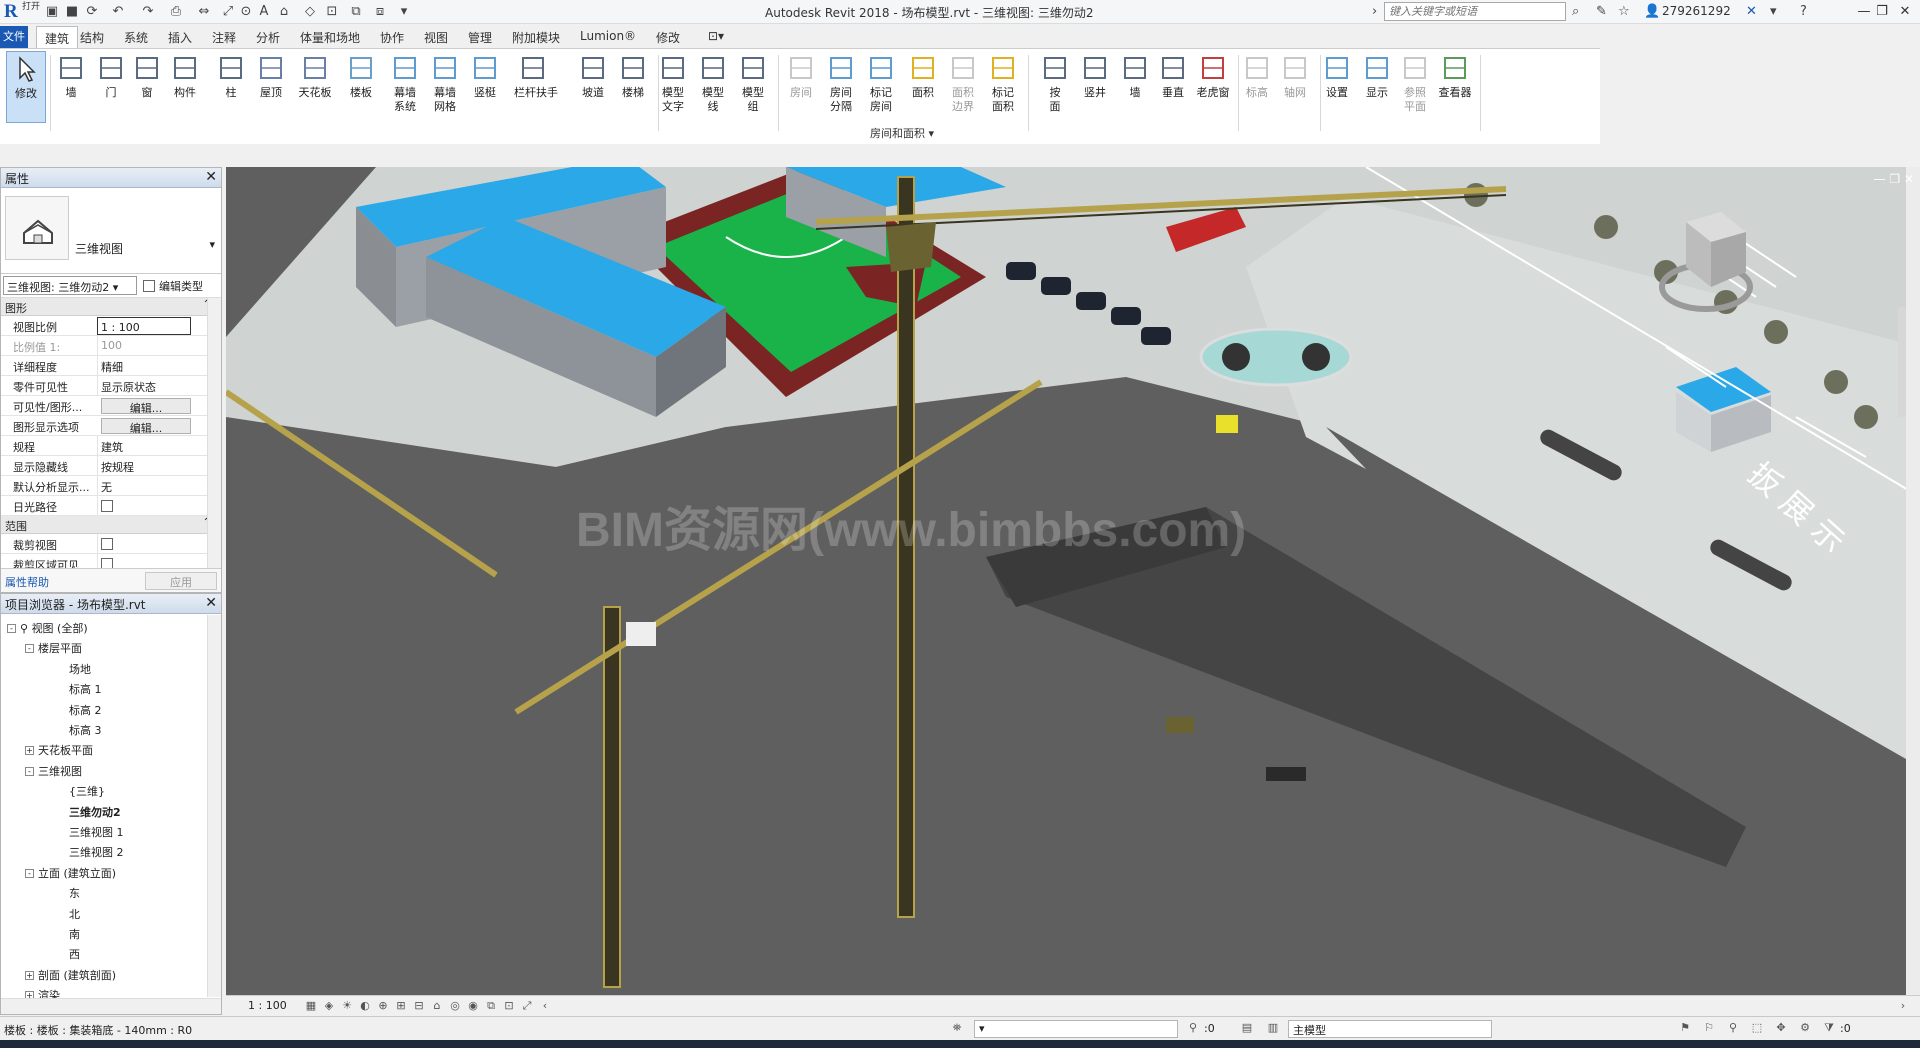 The height and width of the screenshot is (1048, 1920). What do you see at coordinates (70, 873) in the screenshot?
I see `browser-tree-item: - 立面 (建筑立面)` at bounding box center [70, 873].